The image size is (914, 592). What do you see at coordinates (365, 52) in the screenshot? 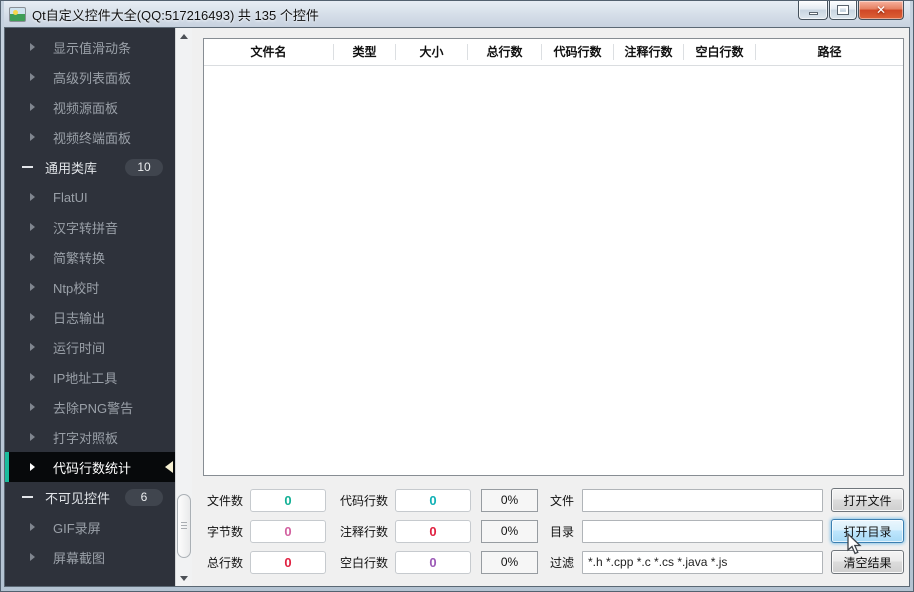
I see `column-header-type: 类型` at bounding box center [365, 52].